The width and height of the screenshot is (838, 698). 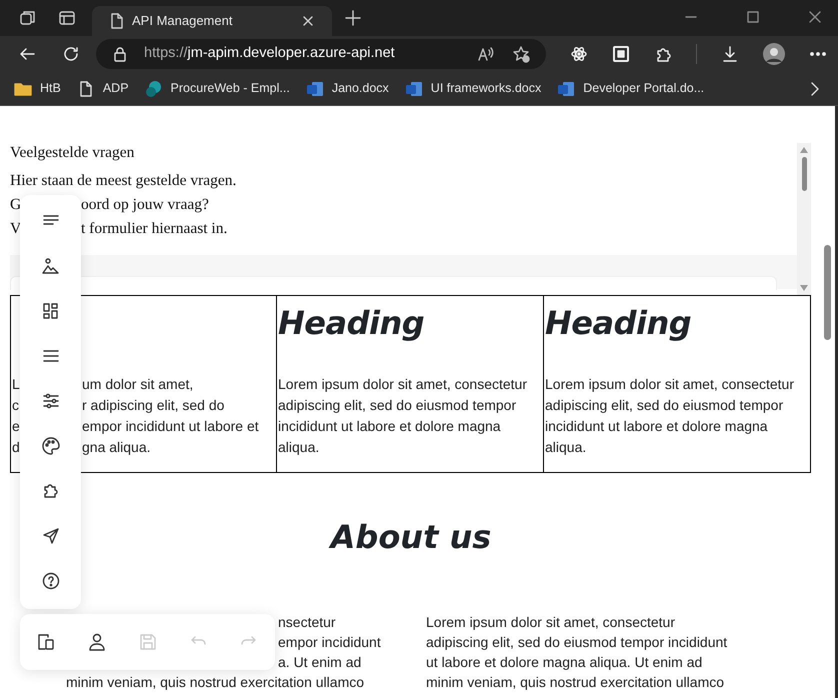 What do you see at coordinates (37, 88) in the screenshot?
I see `bookmark: HtB` at bounding box center [37, 88].